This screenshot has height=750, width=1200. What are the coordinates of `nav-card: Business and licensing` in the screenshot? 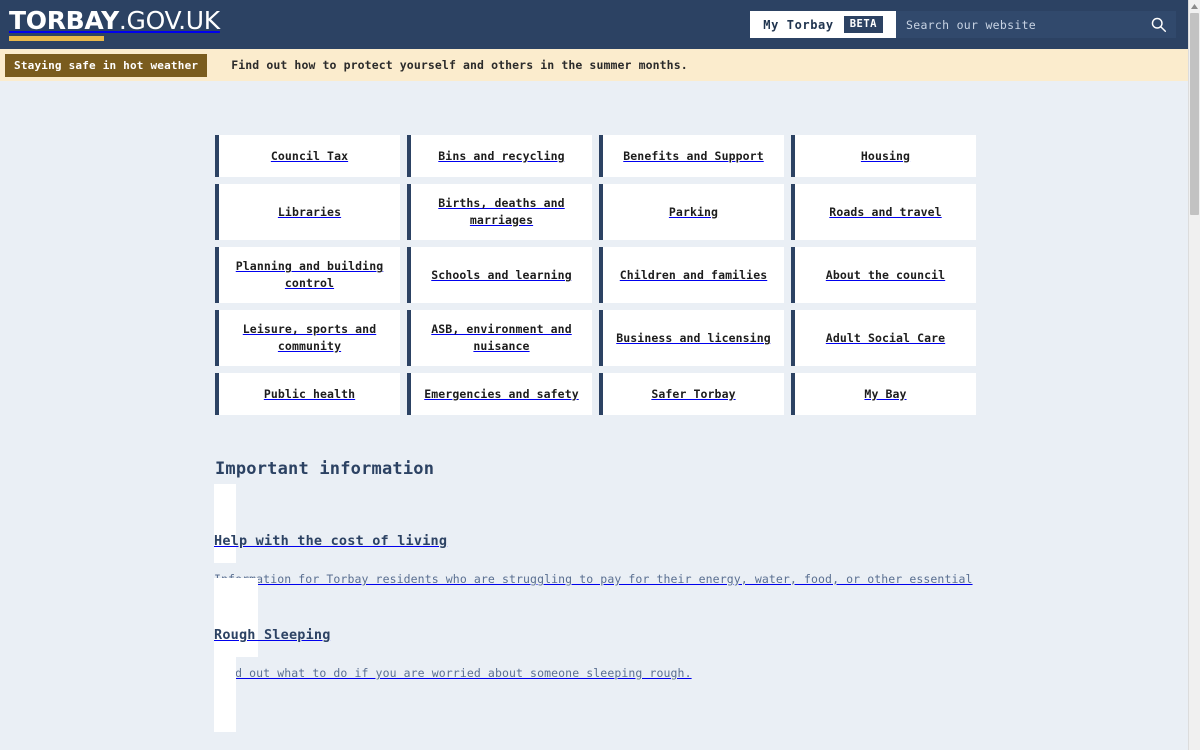 It's located at (691, 338).